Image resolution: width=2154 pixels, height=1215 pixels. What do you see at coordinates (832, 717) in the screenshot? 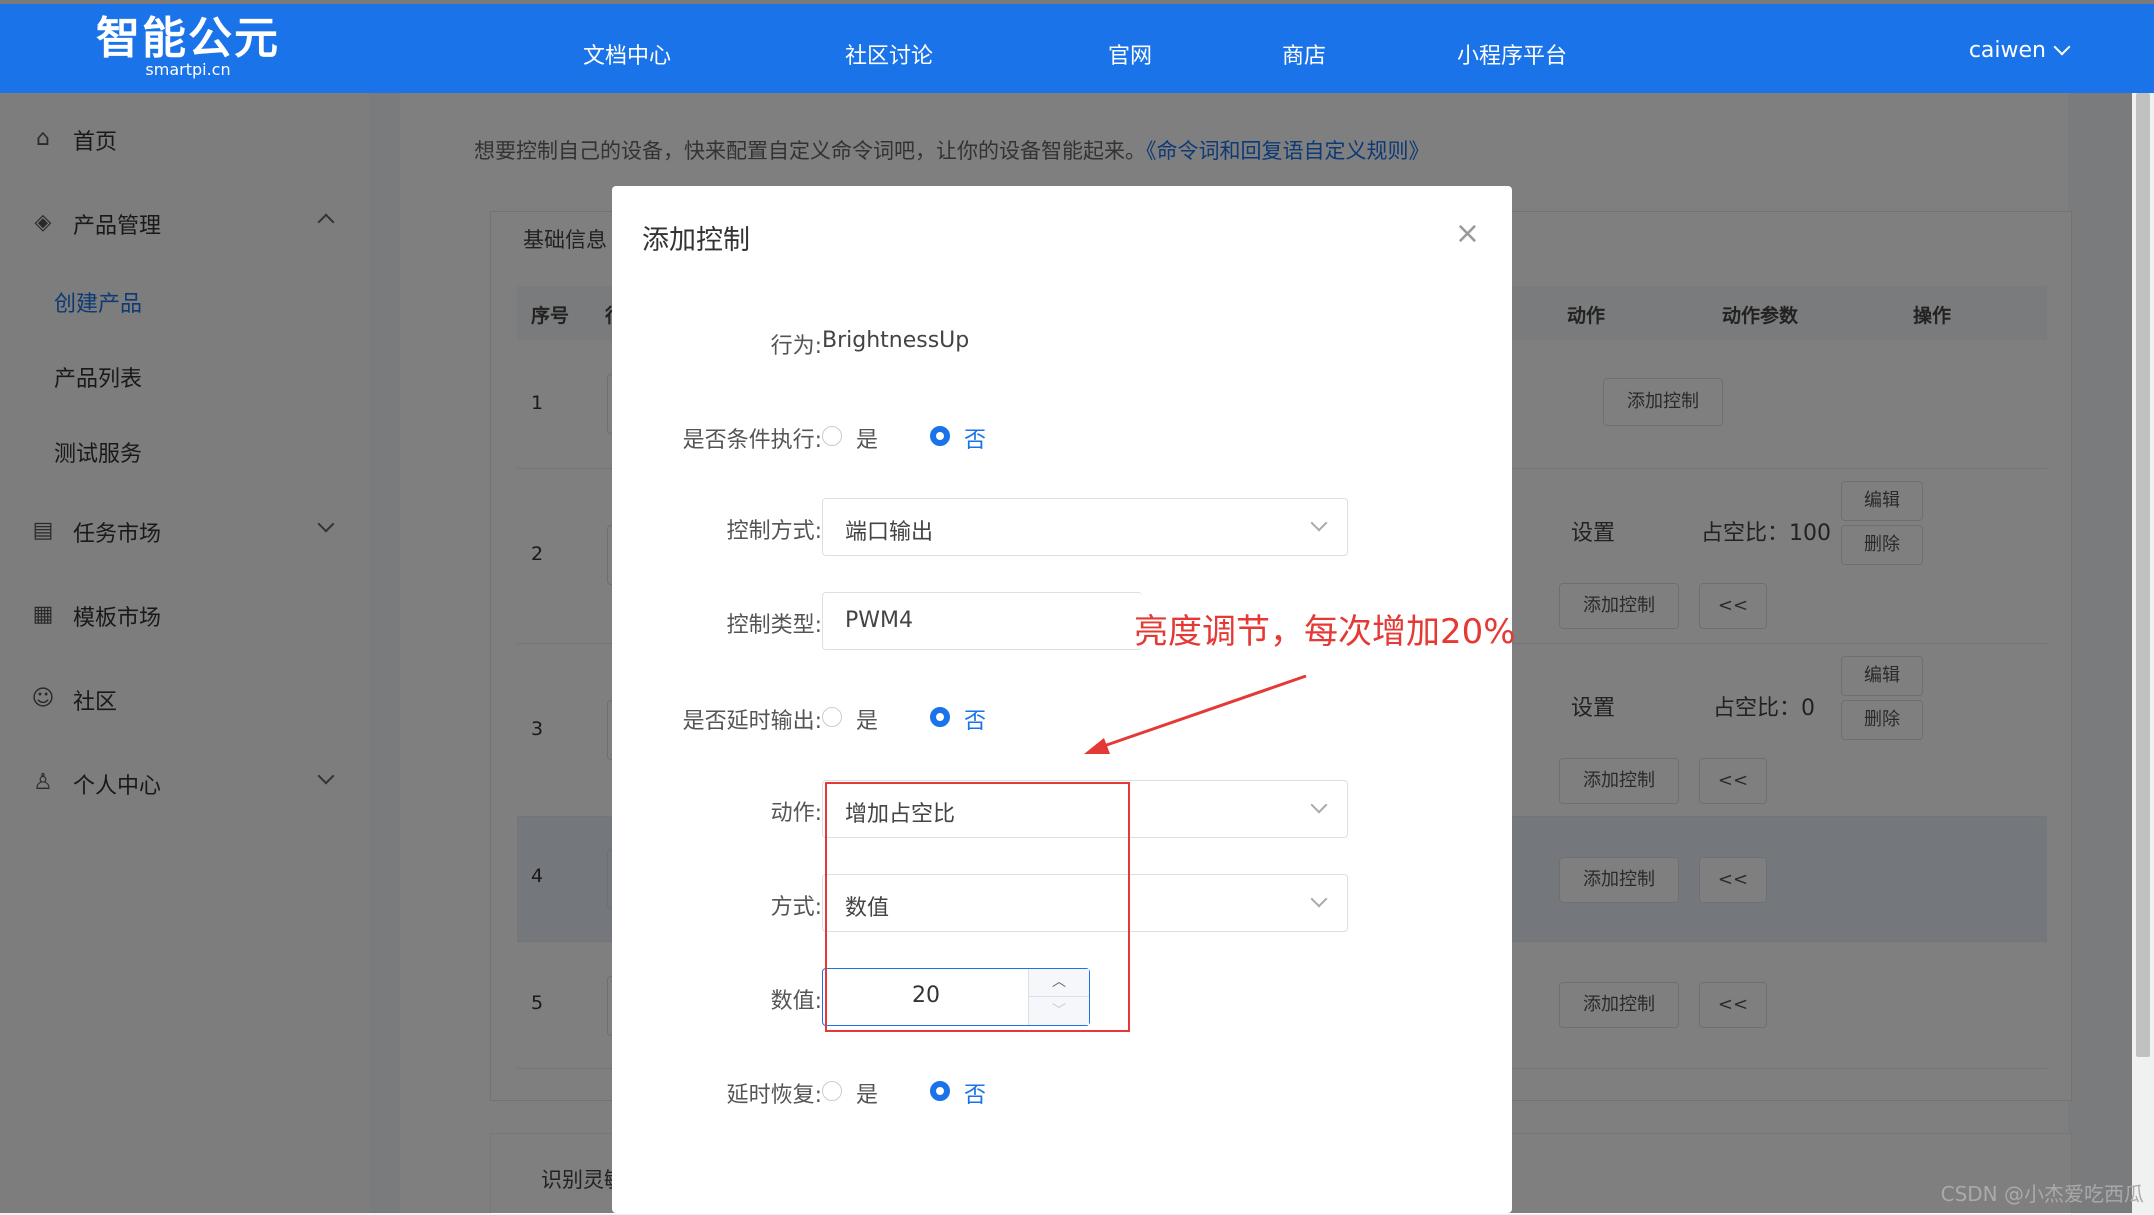
I see `delay-output-yes-radio` at bounding box center [832, 717].